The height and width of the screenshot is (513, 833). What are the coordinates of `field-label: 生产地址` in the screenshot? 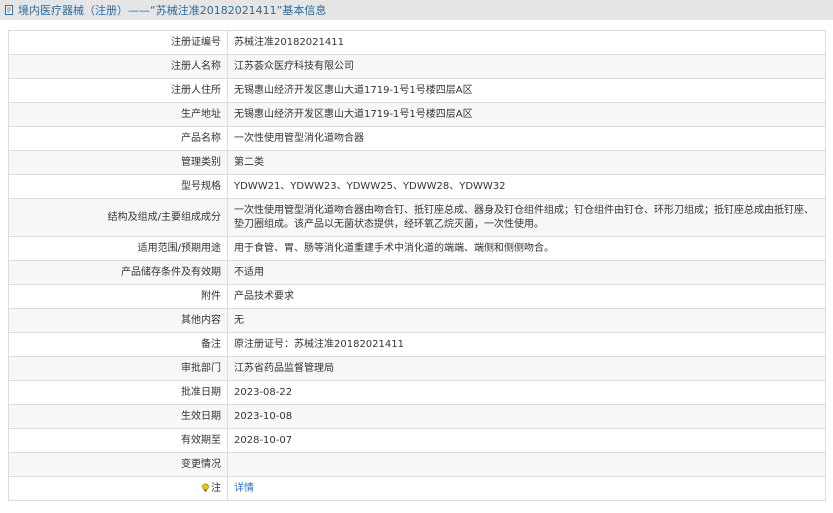 It's located at (118, 114).